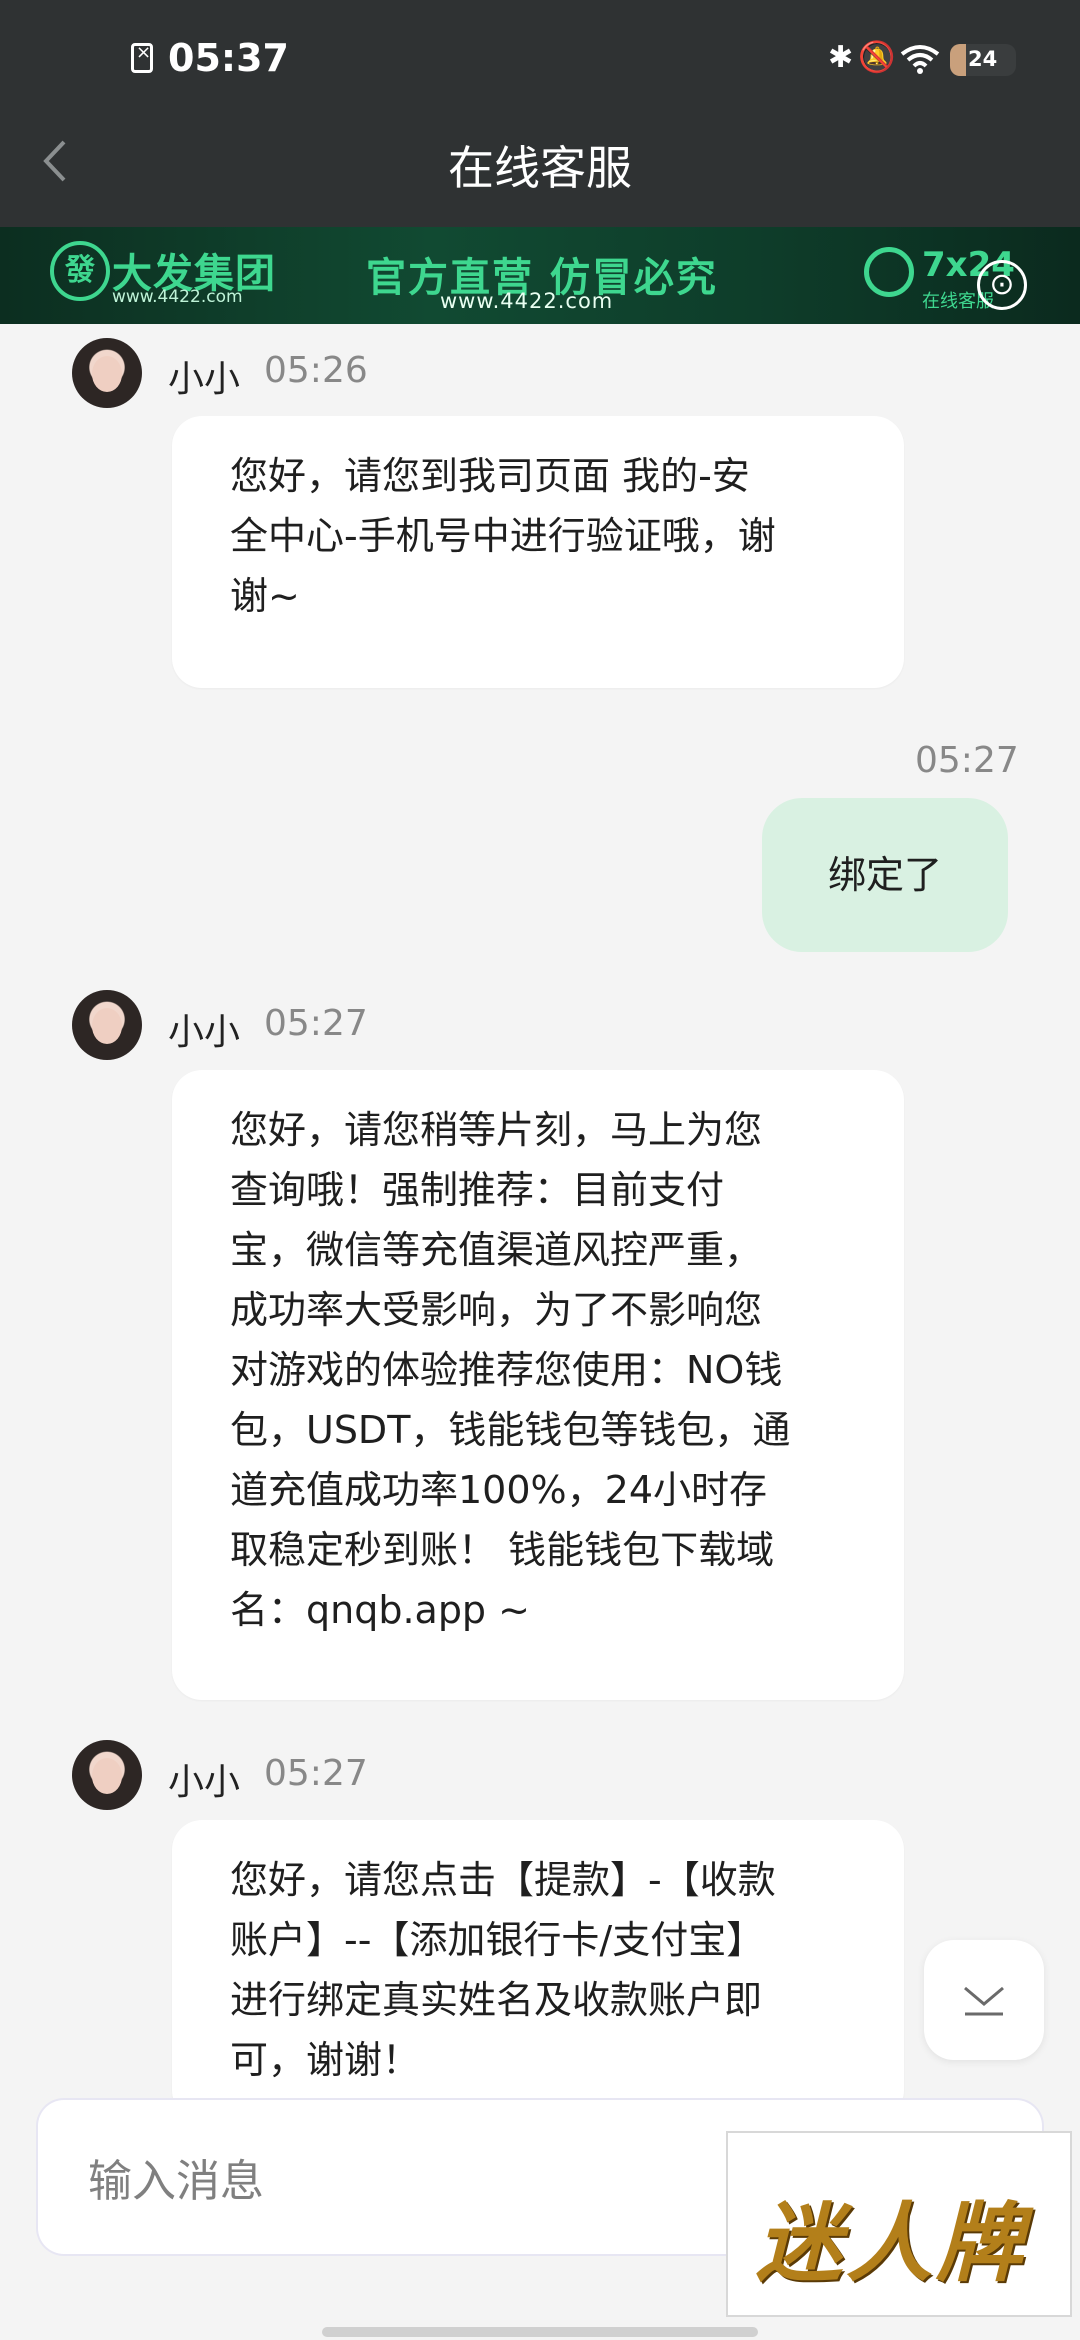 Image resolution: width=1080 pixels, height=2340 pixels. Describe the element at coordinates (841, 57) in the screenshot. I see `bluetooth-icon: ✱` at that location.